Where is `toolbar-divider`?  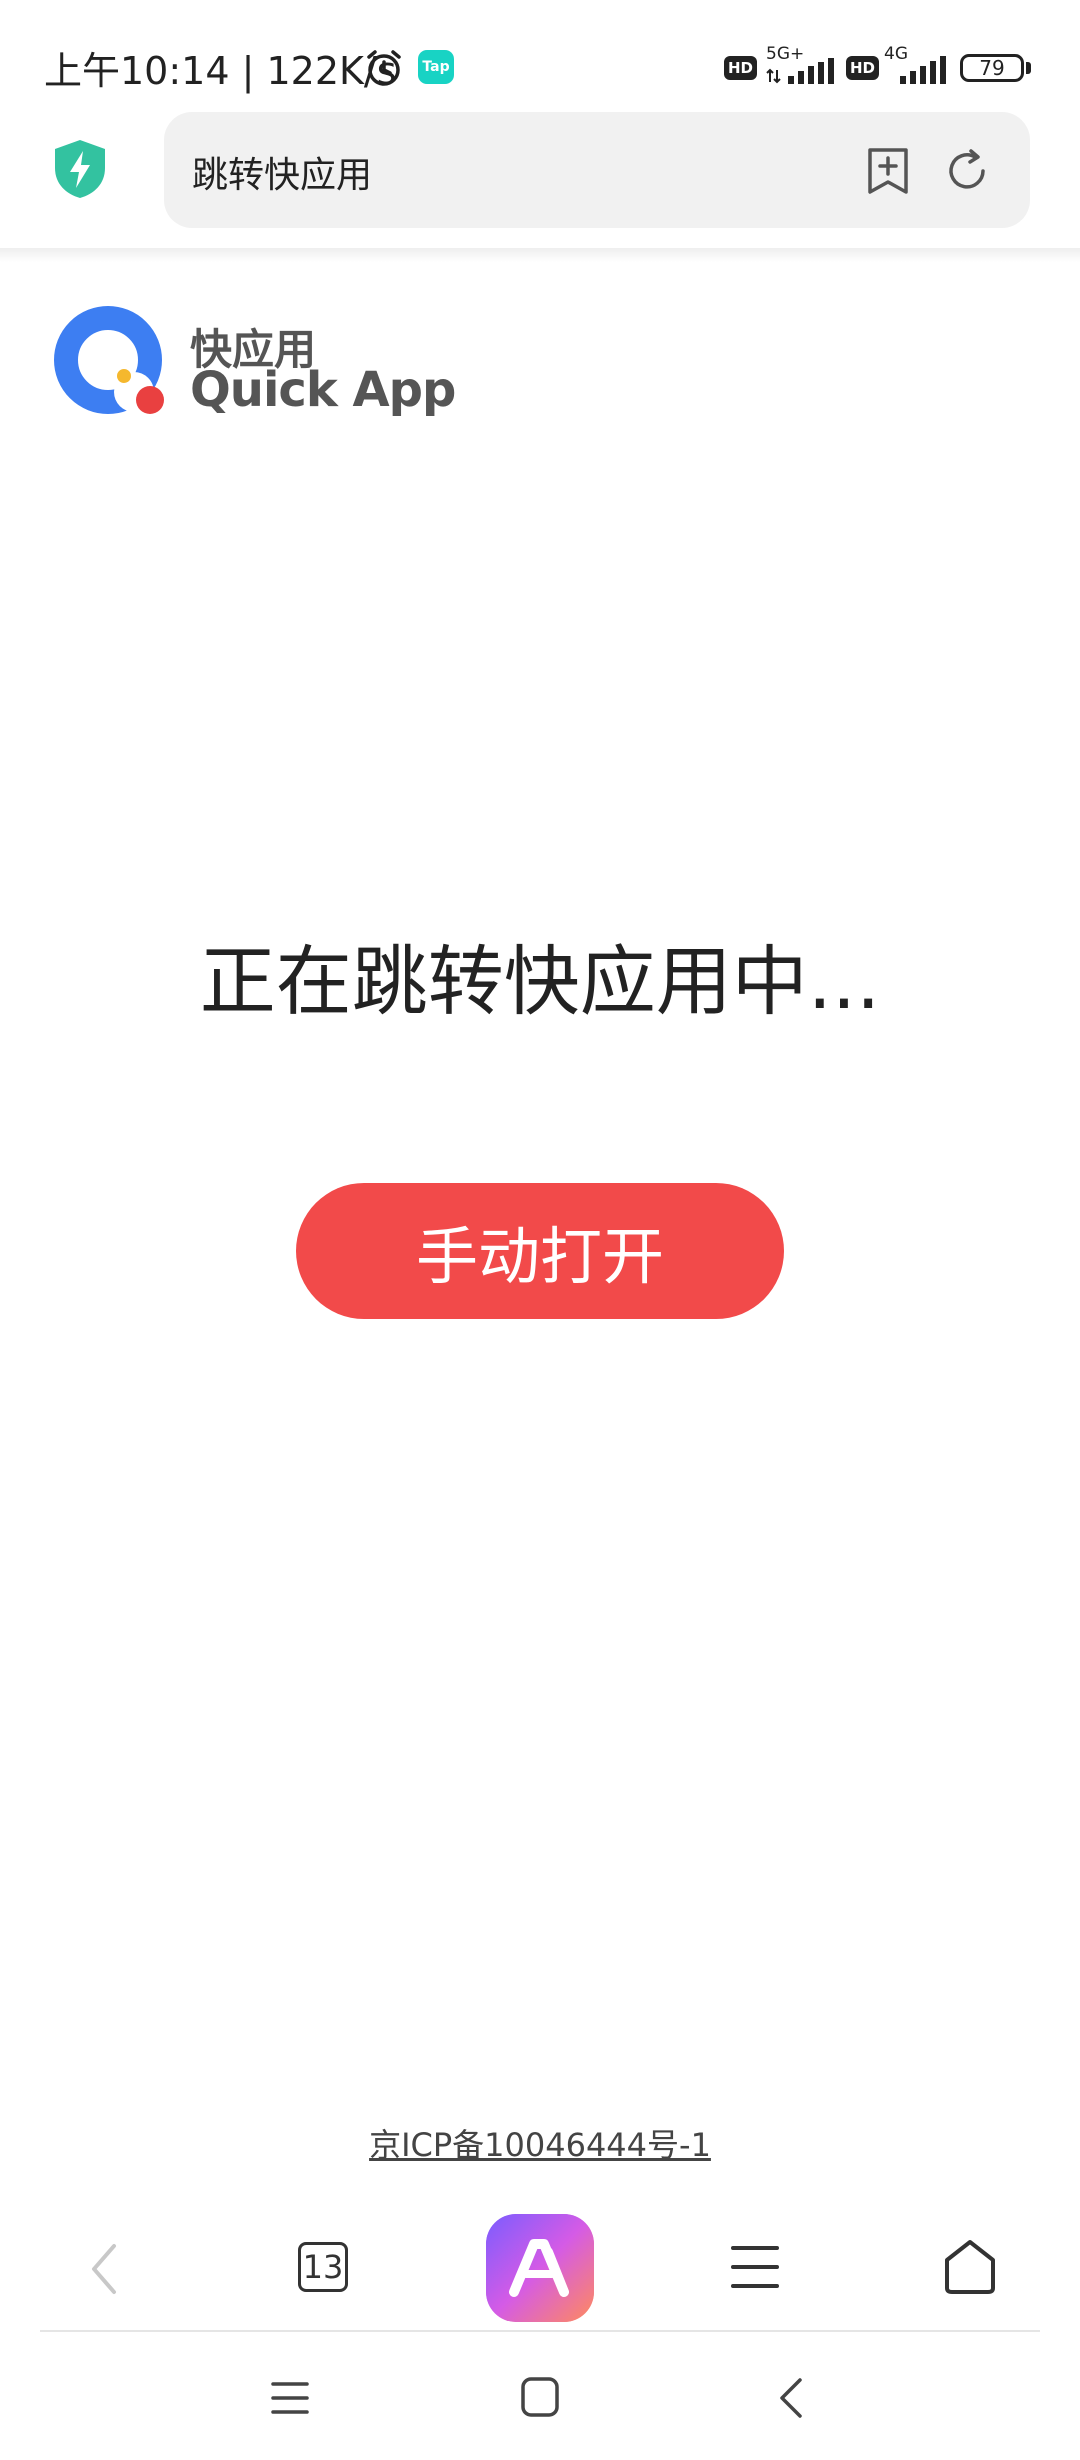
toolbar-divider is located at coordinates (540, 2331).